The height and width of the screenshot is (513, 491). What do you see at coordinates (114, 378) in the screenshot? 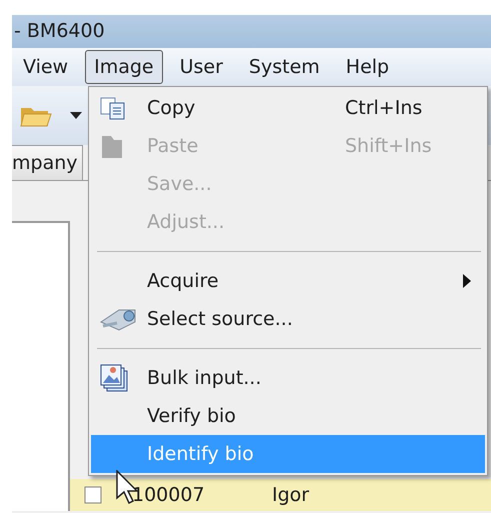
I see `pictures-icon` at bounding box center [114, 378].